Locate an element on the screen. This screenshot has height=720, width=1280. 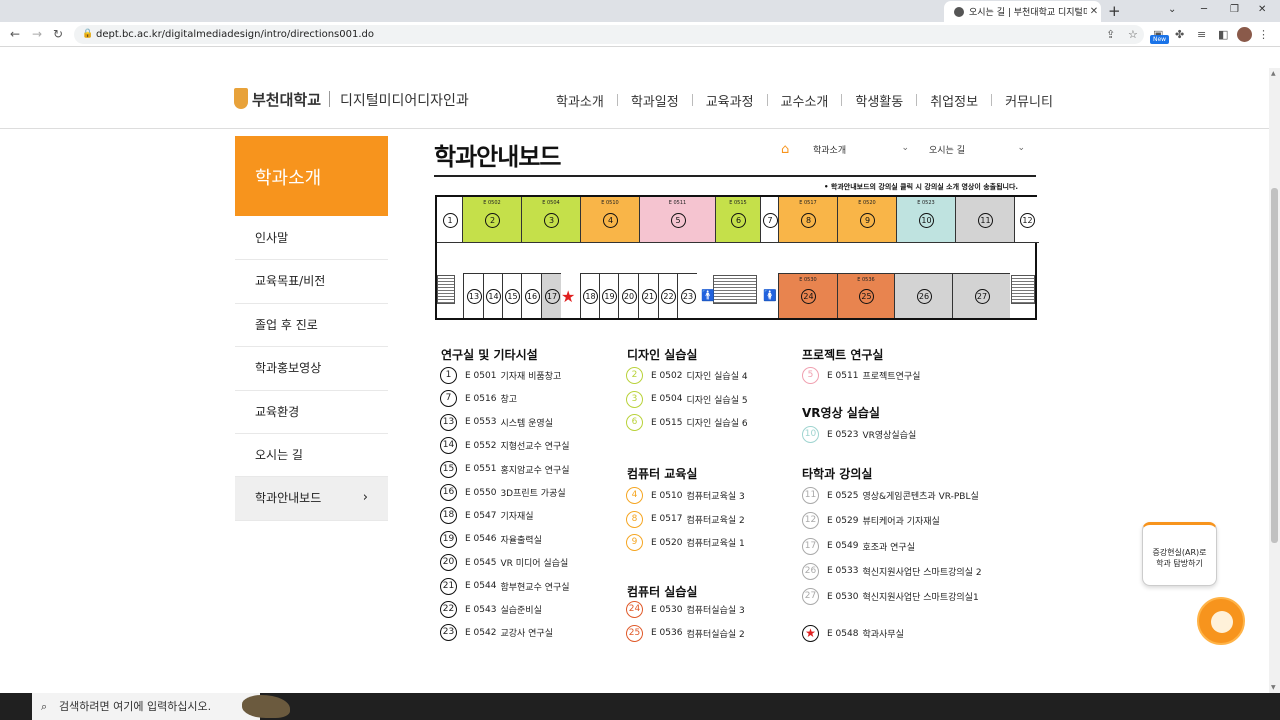
map-room-10: E 0523 10 is located at coordinates (926, 220).